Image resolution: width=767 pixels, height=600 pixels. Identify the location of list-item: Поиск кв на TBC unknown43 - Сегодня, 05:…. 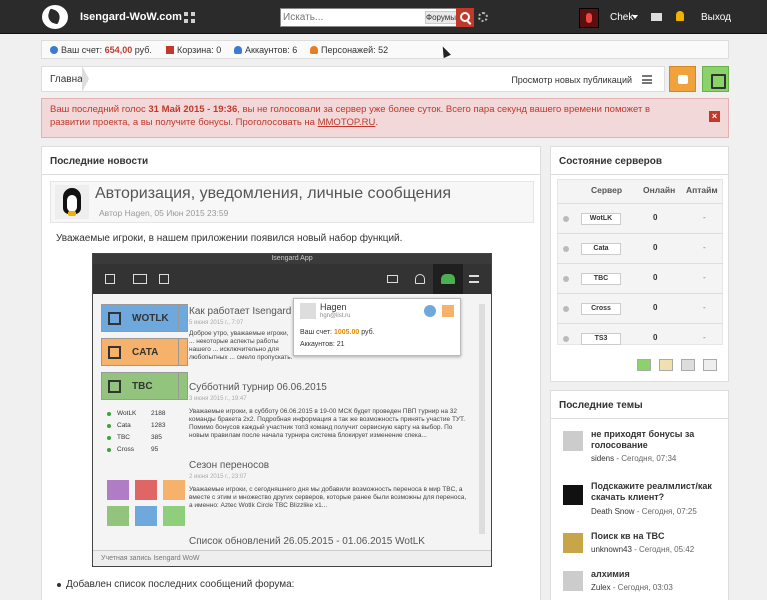
(642, 550).